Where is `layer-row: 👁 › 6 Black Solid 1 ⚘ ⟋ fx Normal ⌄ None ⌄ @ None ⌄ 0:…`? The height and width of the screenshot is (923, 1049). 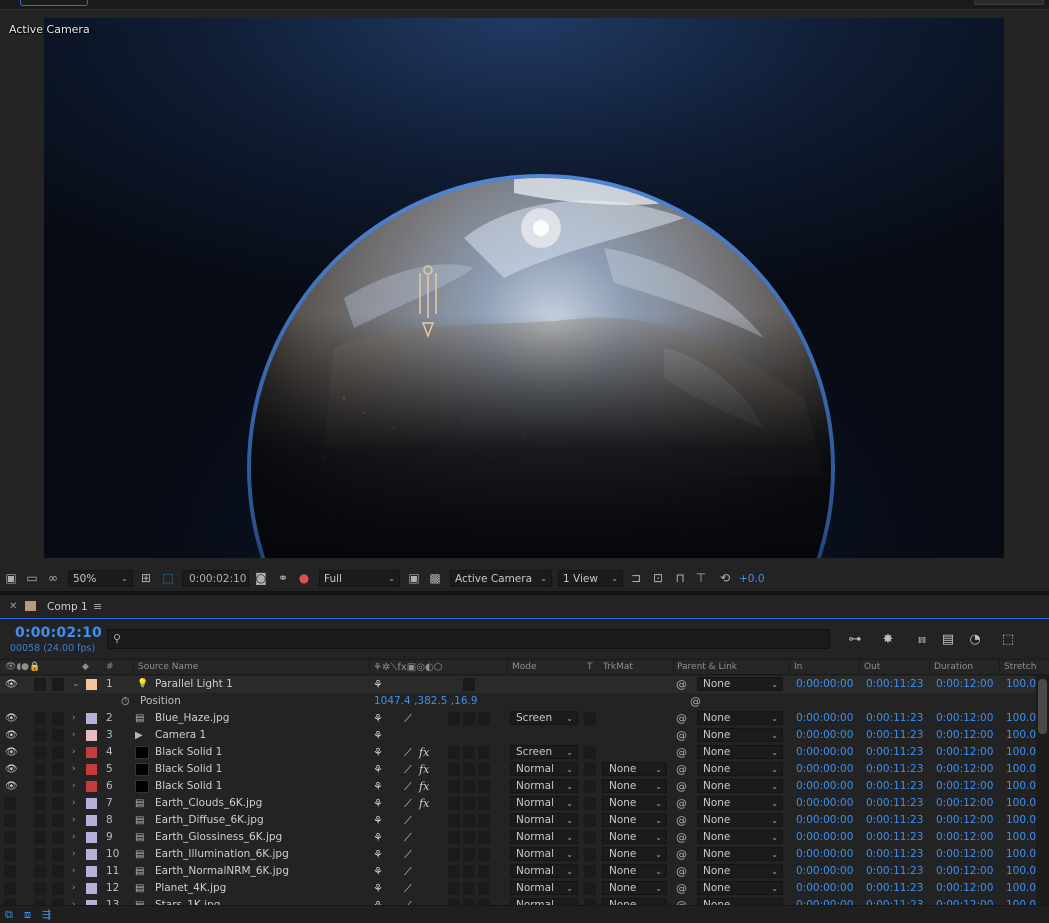 layer-row: 👁 › 6 Black Solid 1 ⚘ ⟋ fx Normal ⌄ None ⌄ @ None ⌄ 0:… is located at coordinates (518, 786).